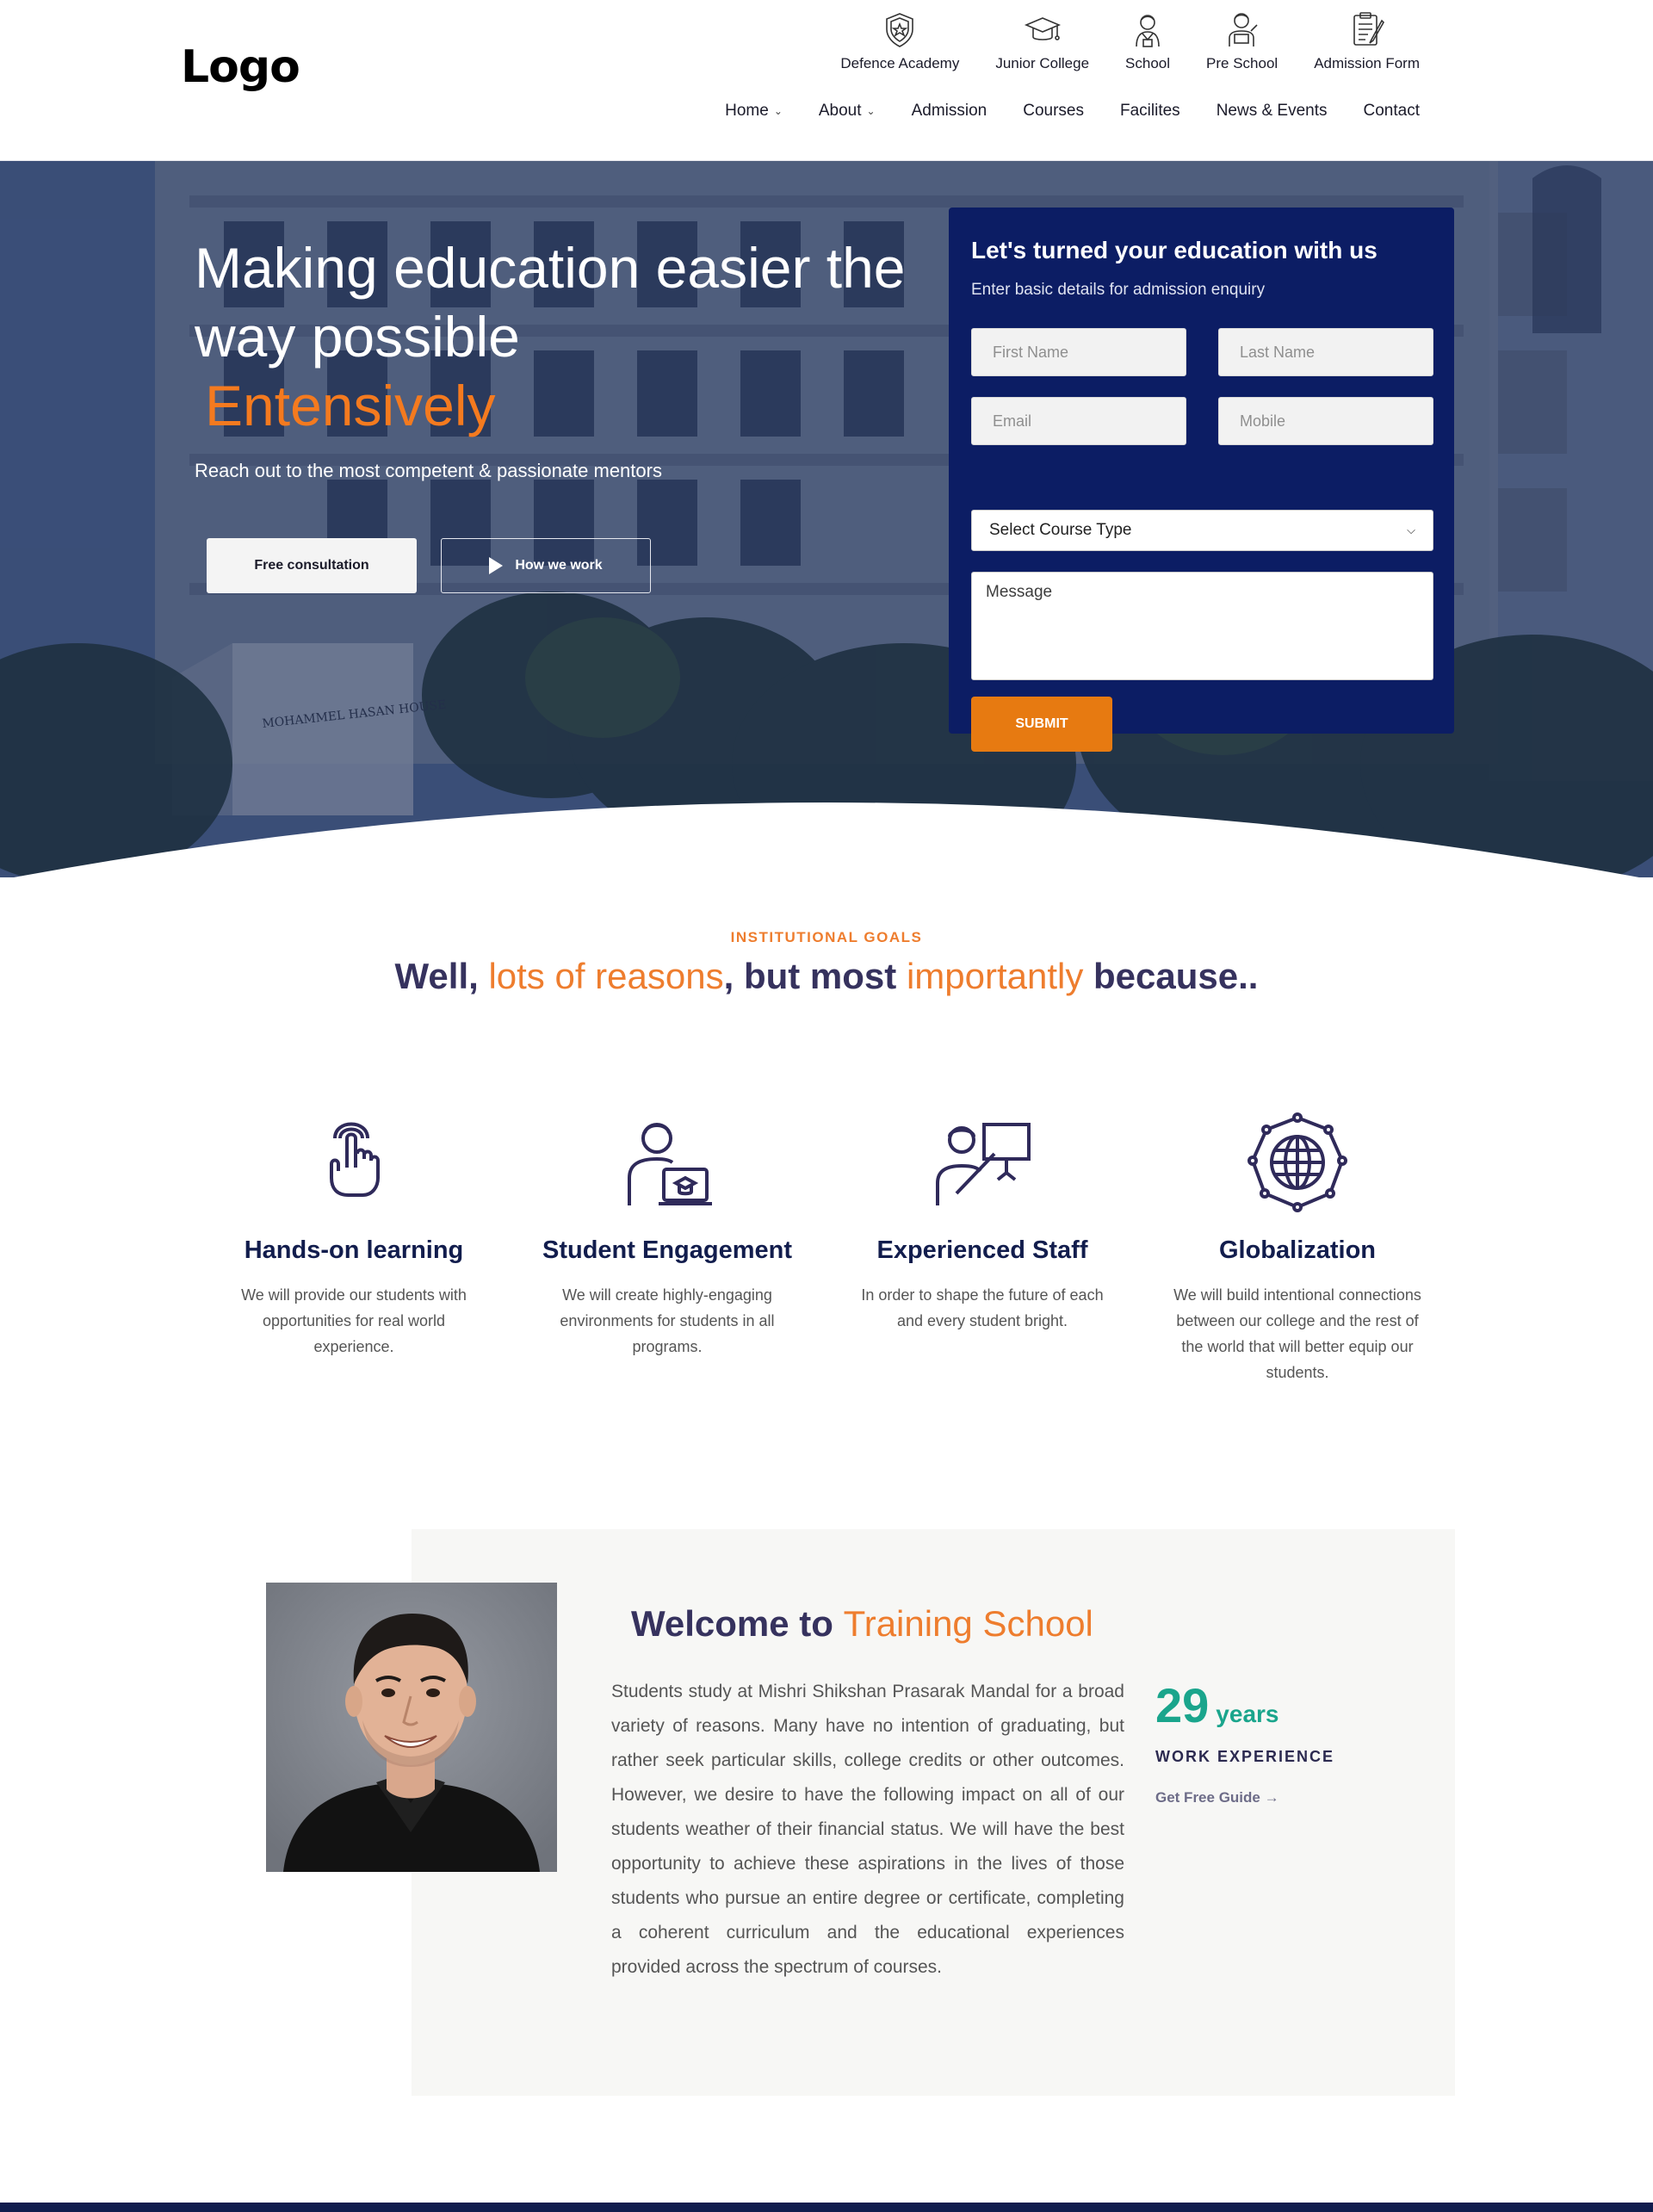 This screenshot has width=1653, height=2212. I want to click on hero-title: Making education easier the way possible, so click(551, 302).